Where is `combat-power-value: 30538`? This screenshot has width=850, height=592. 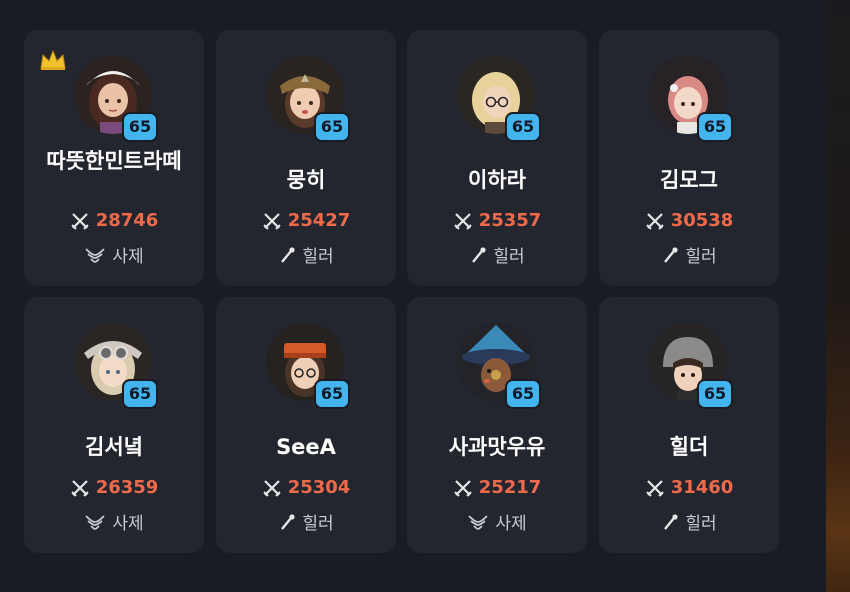 combat-power-value: 30538 is located at coordinates (702, 220).